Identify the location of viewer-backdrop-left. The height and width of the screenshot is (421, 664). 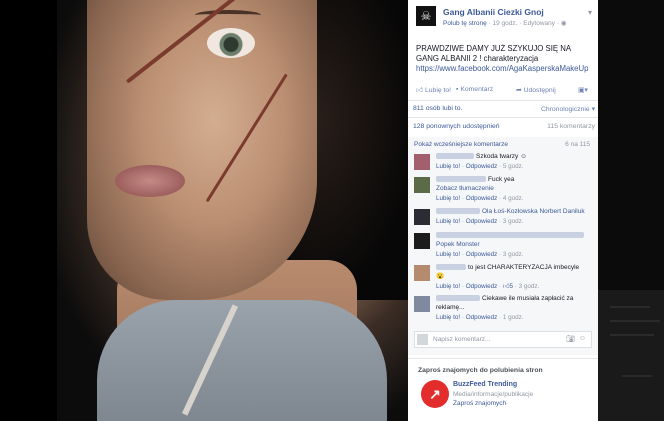
(28, 210).